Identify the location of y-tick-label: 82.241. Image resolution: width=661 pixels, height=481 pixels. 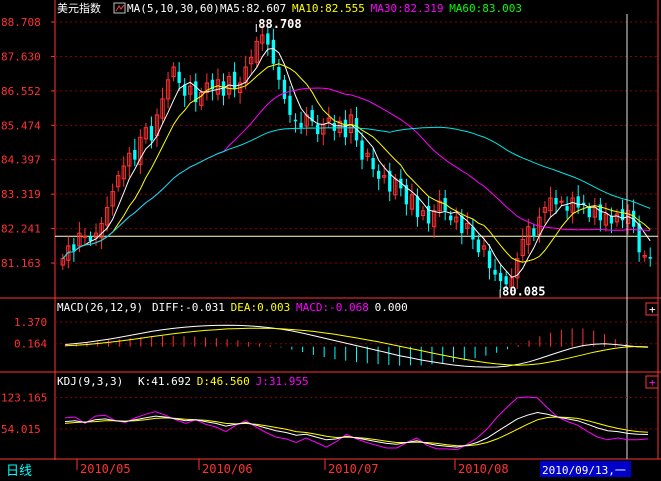
(21, 229).